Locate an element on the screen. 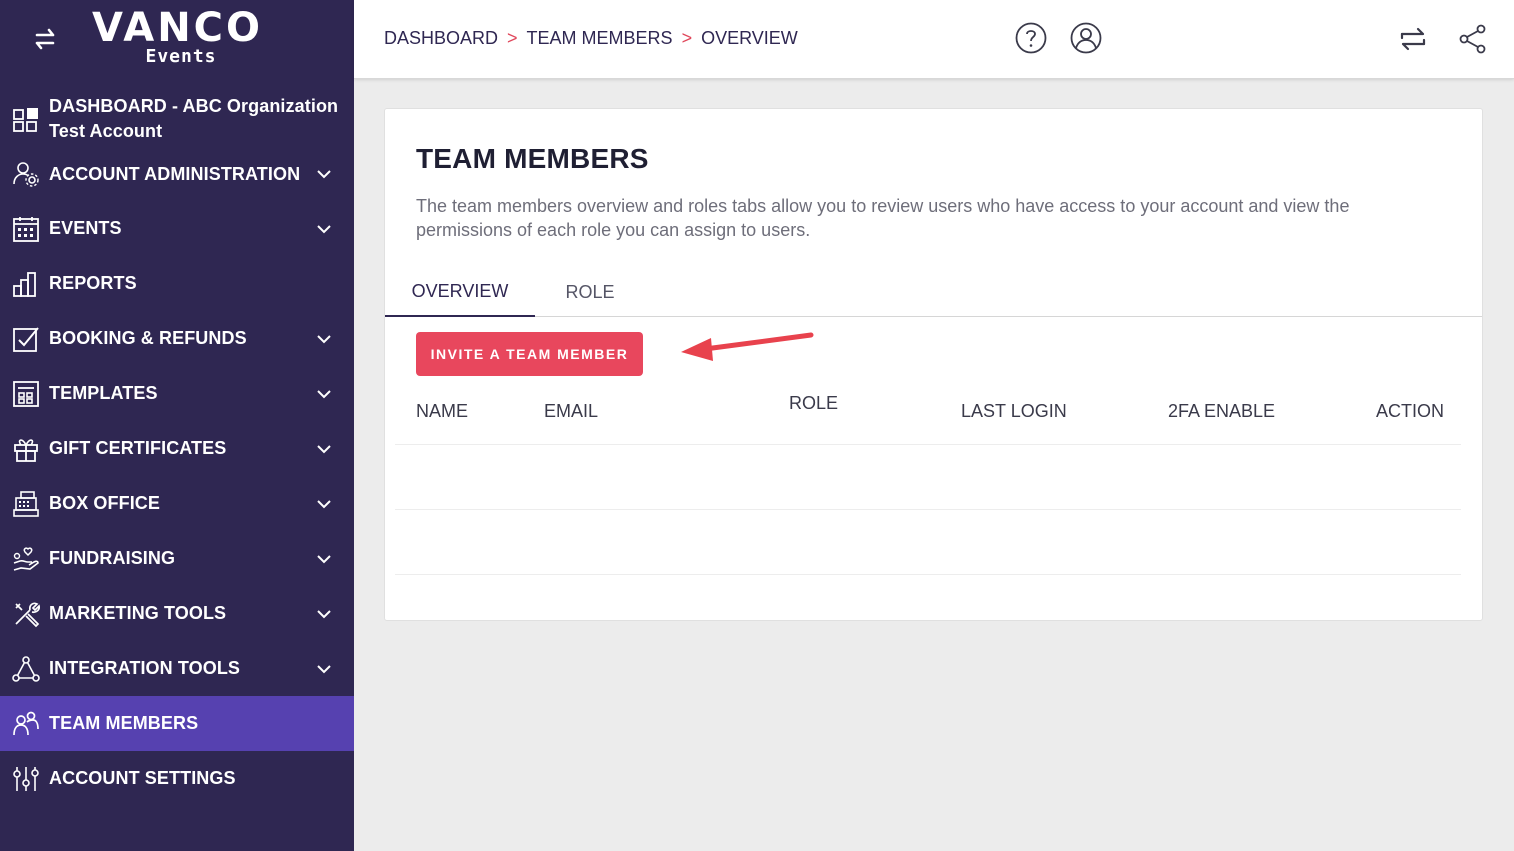 Image resolution: width=1514 pixels, height=851 pixels. breadcrumb-dashboard: DASHBOARD is located at coordinates (441, 38).